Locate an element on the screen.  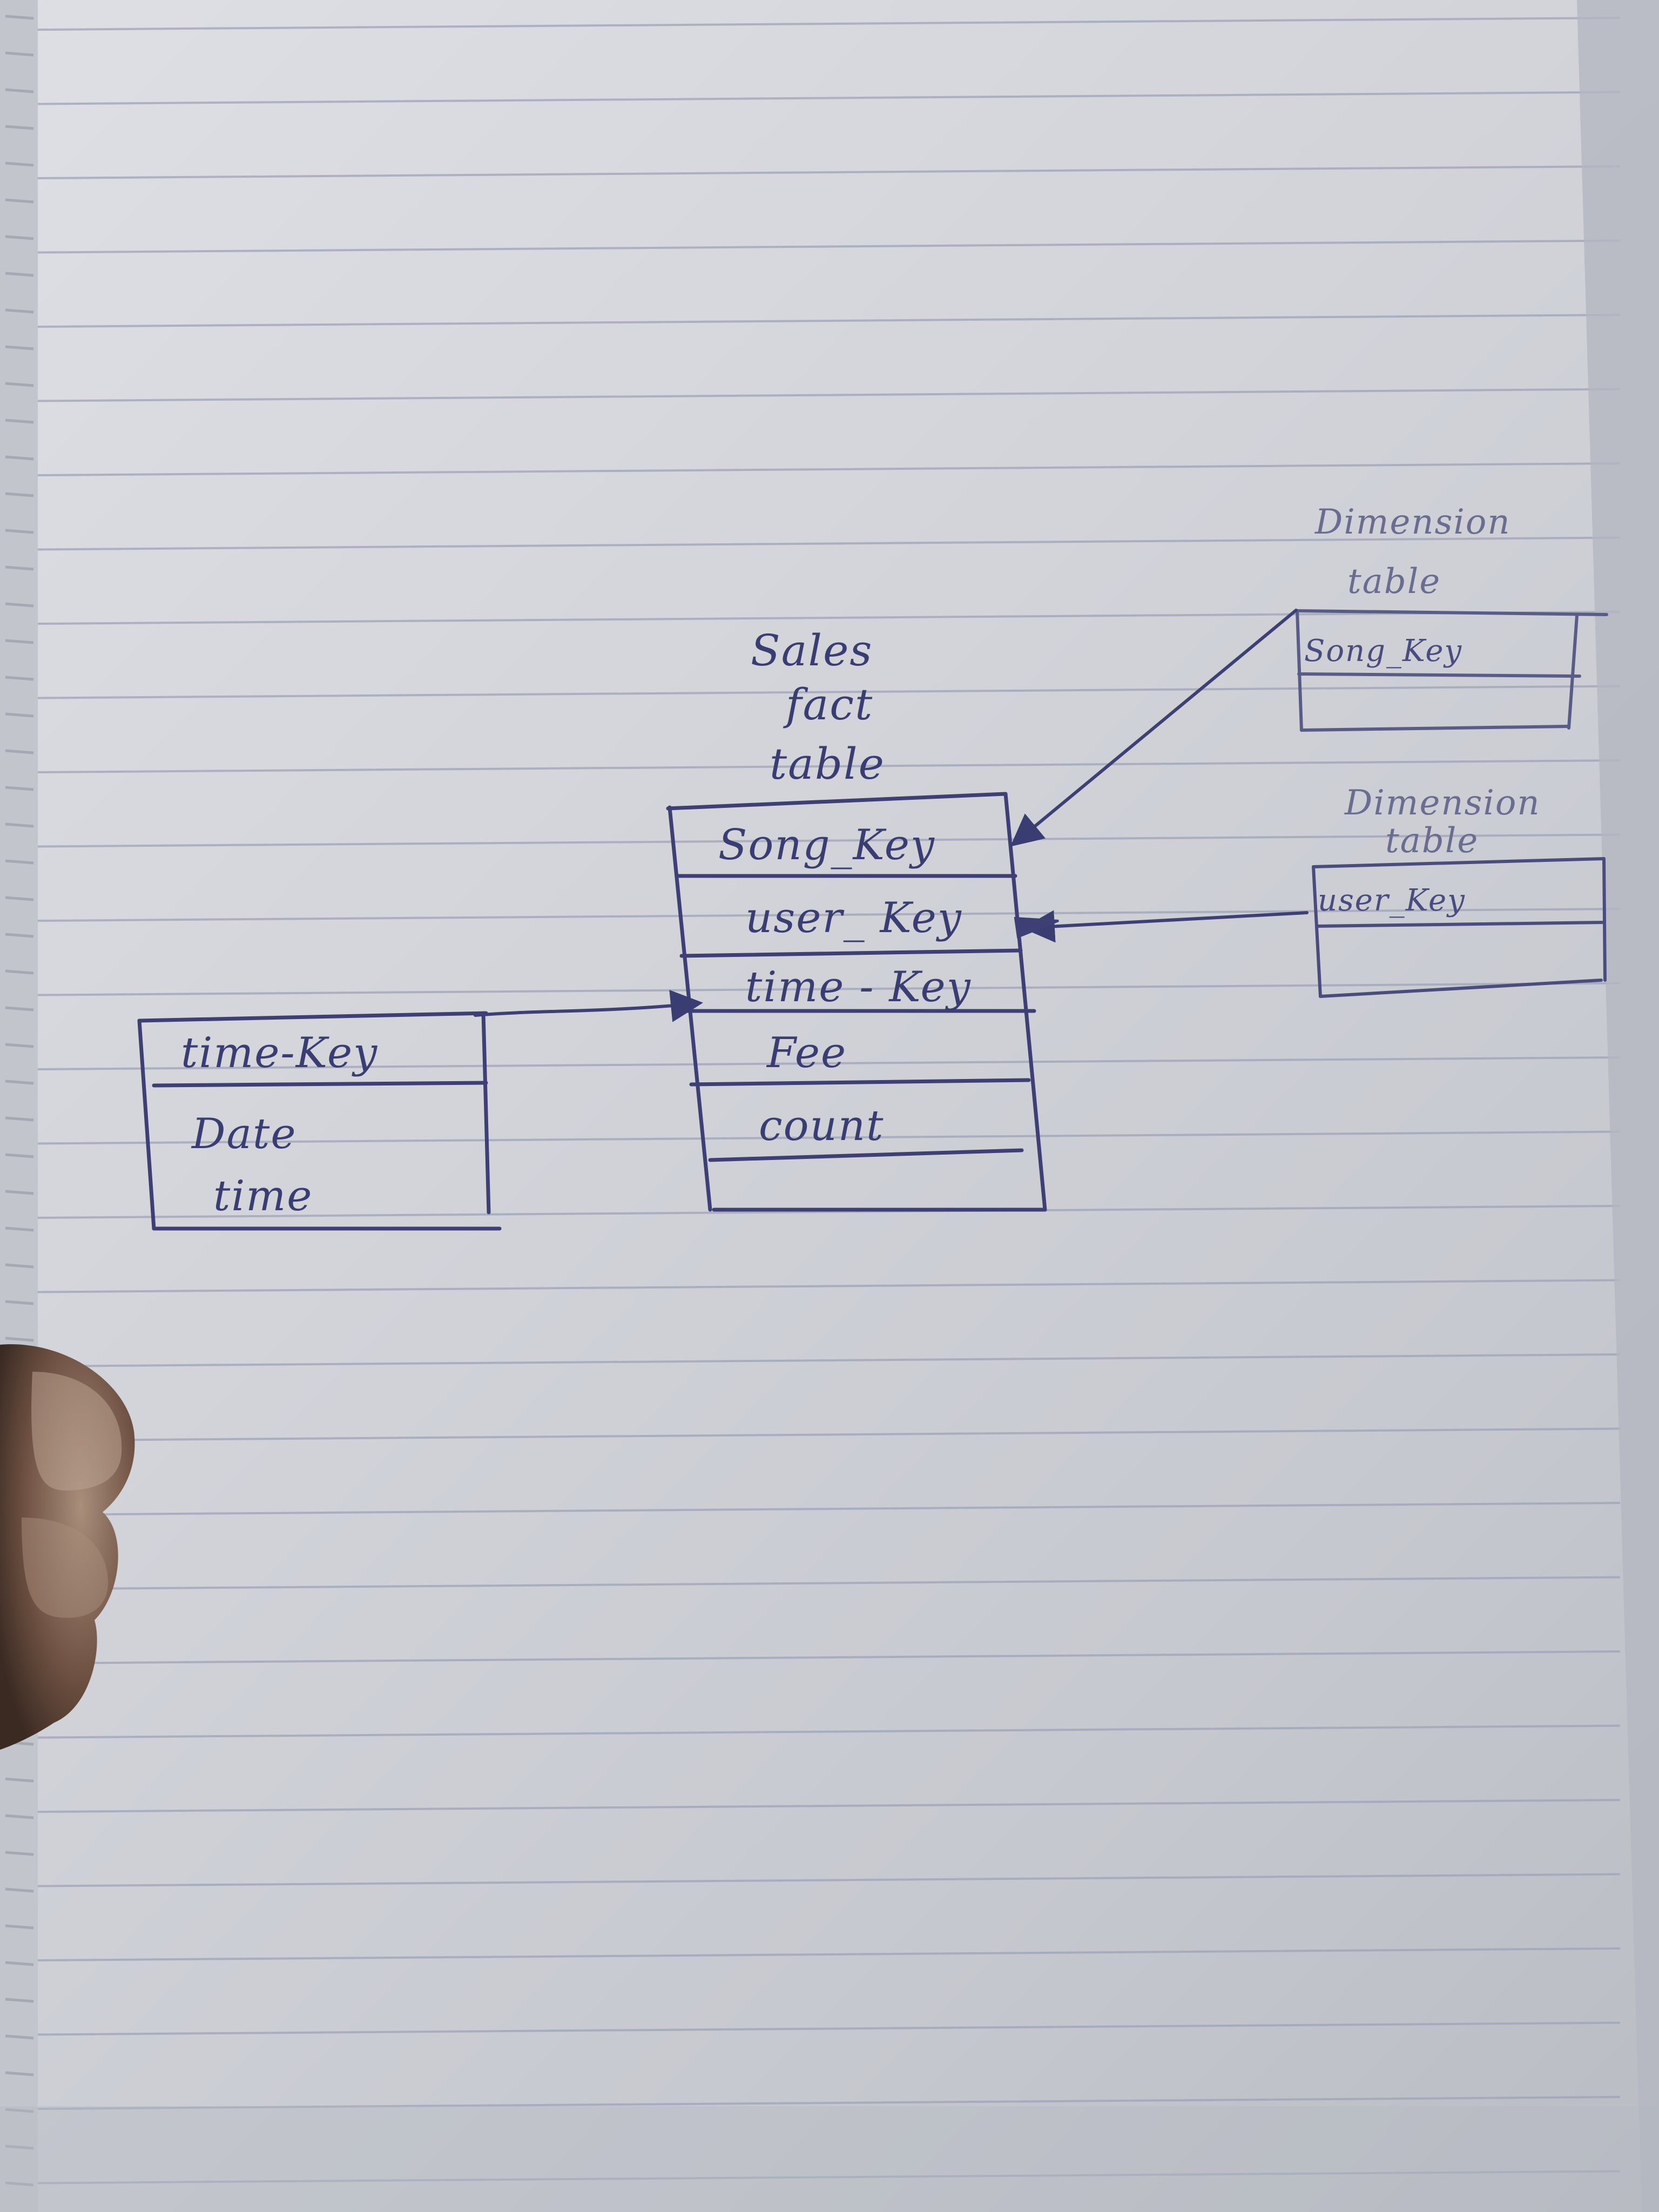
dimension-song-title-line-2: table is located at coordinates (1394, 582).